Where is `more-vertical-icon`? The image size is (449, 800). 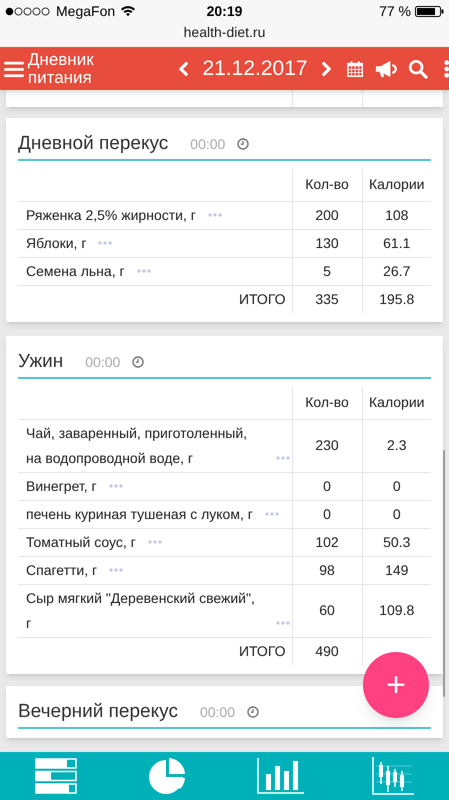
more-vertical-icon is located at coordinates (446, 68).